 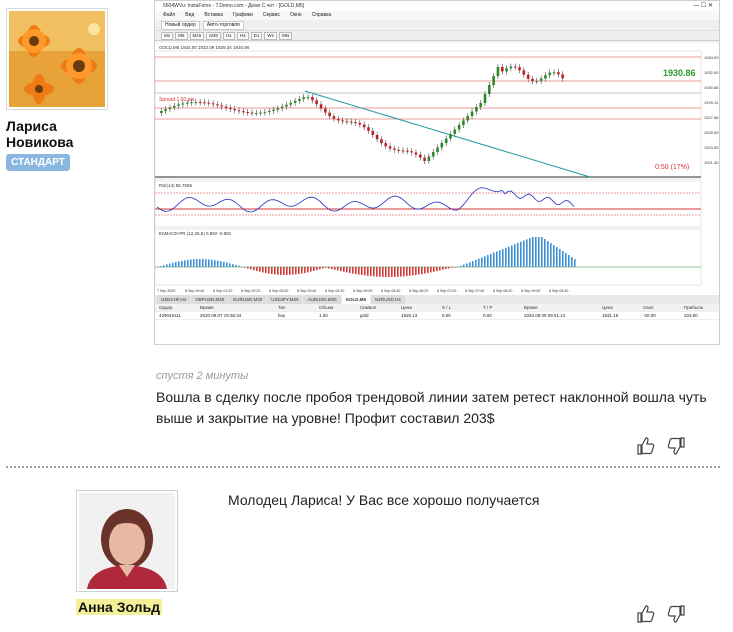 What do you see at coordinates (711, 162) in the screenshot?
I see `price-tick-label: 1921.30` at bounding box center [711, 162].